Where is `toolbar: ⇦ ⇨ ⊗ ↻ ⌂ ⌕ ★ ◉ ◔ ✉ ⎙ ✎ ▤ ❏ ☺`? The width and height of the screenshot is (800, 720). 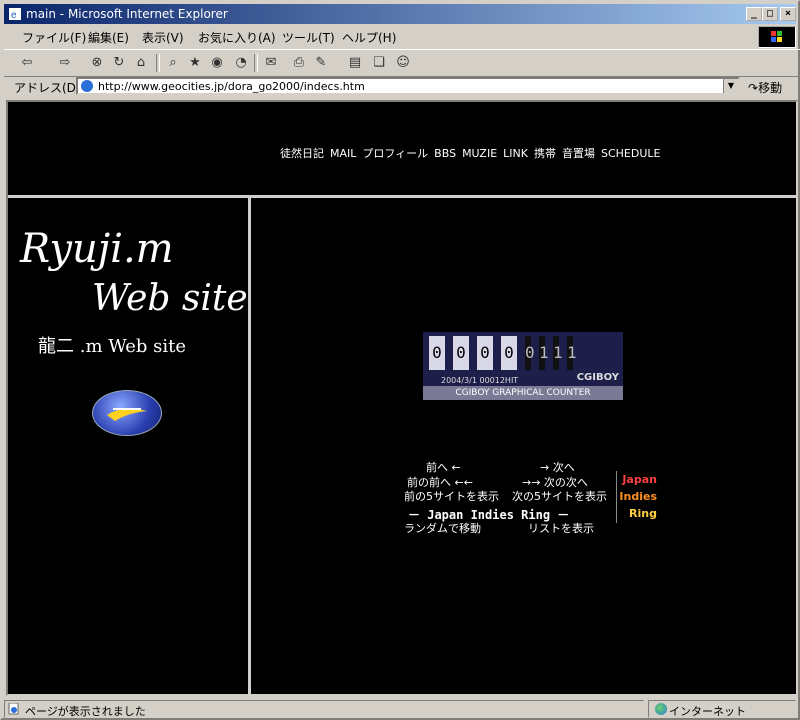 toolbar: ⇦ ⇨ ⊗ ↻ ⌂ ⌕ ★ ◉ ◔ ✉ ⎙ ✎ ▤ ❏ ☺ is located at coordinates (402, 63).